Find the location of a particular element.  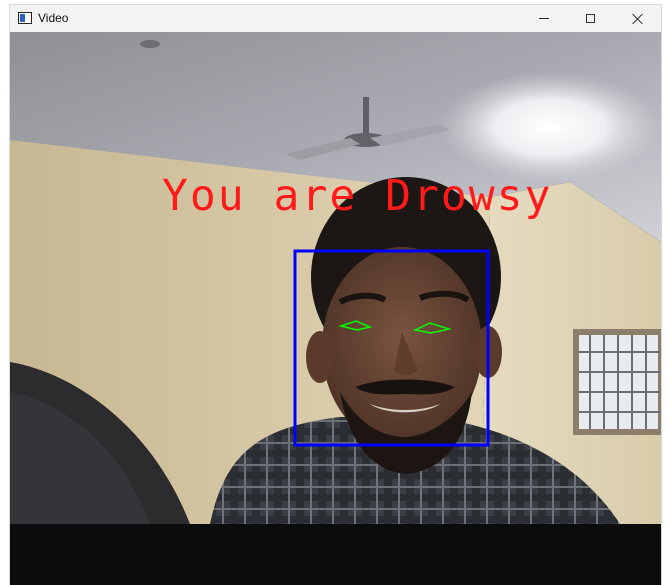

video-bottom-bar is located at coordinates (335, 554).